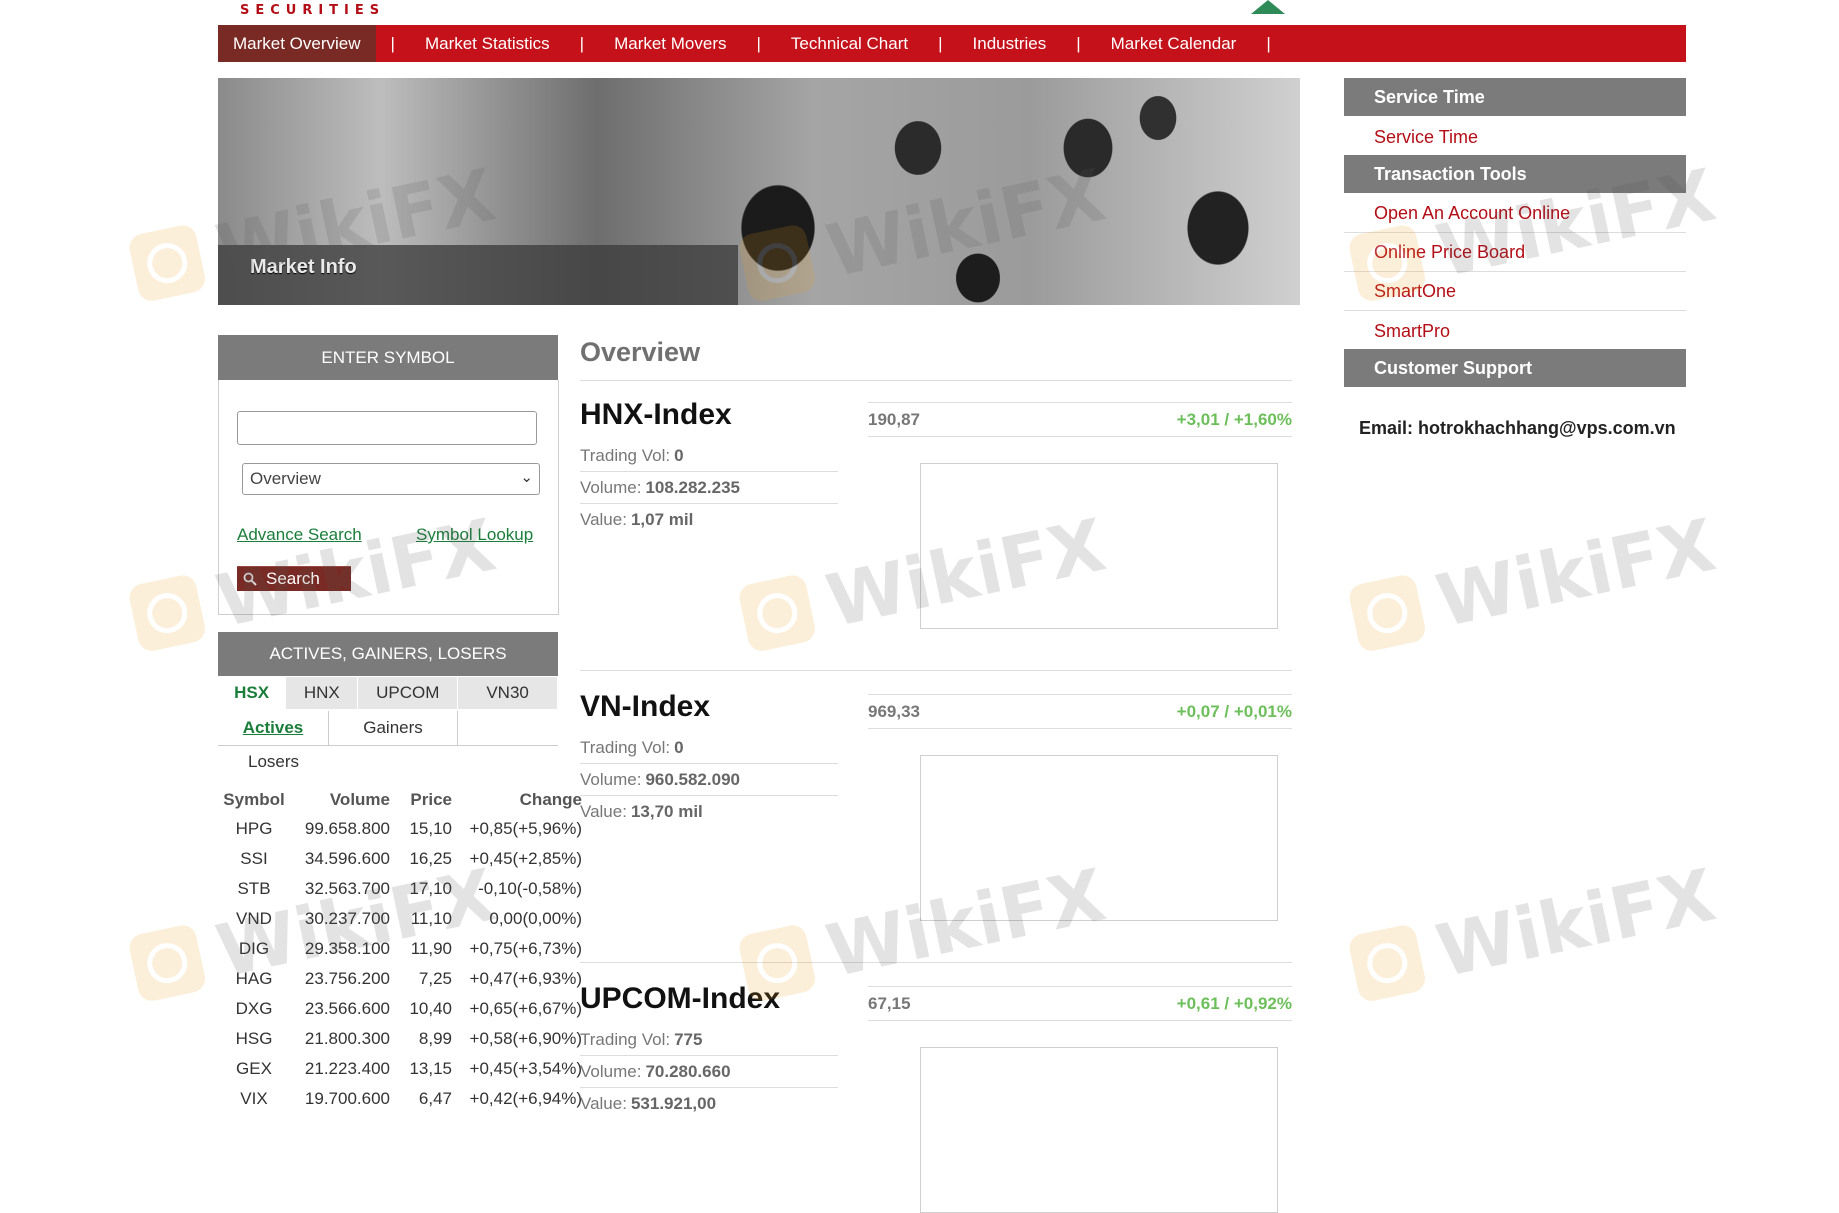 The width and height of the screenshot is (1839, 1213). I want to click on nav-market-movers: Market Movers, so click(670, 43).